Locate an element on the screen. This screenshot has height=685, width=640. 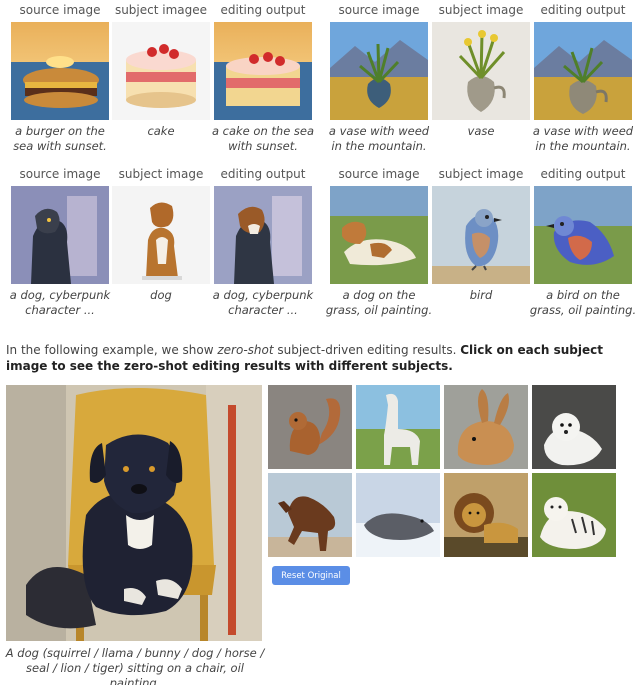
subject-thumb-lion is located at coordinates (486, 515).